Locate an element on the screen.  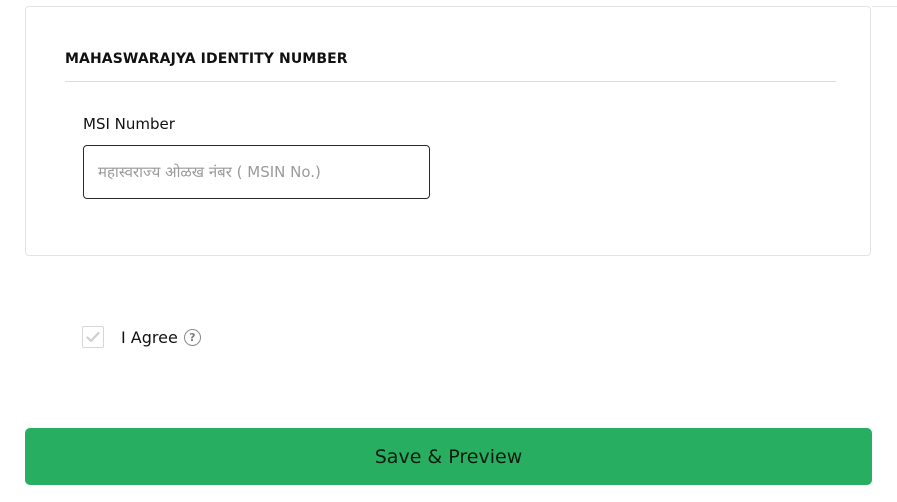
msi-number-input is located at coordinates (256, 172).